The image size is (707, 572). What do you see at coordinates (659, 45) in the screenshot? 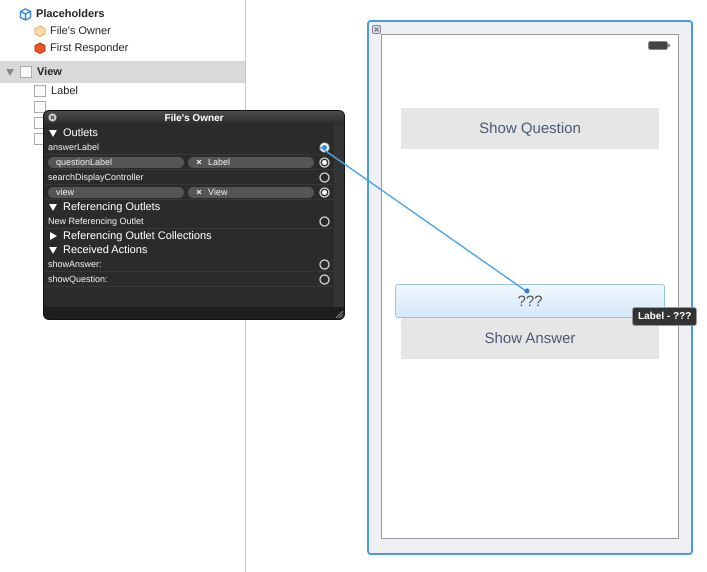
I see `battery-icon` at bounding box center [659, 45].